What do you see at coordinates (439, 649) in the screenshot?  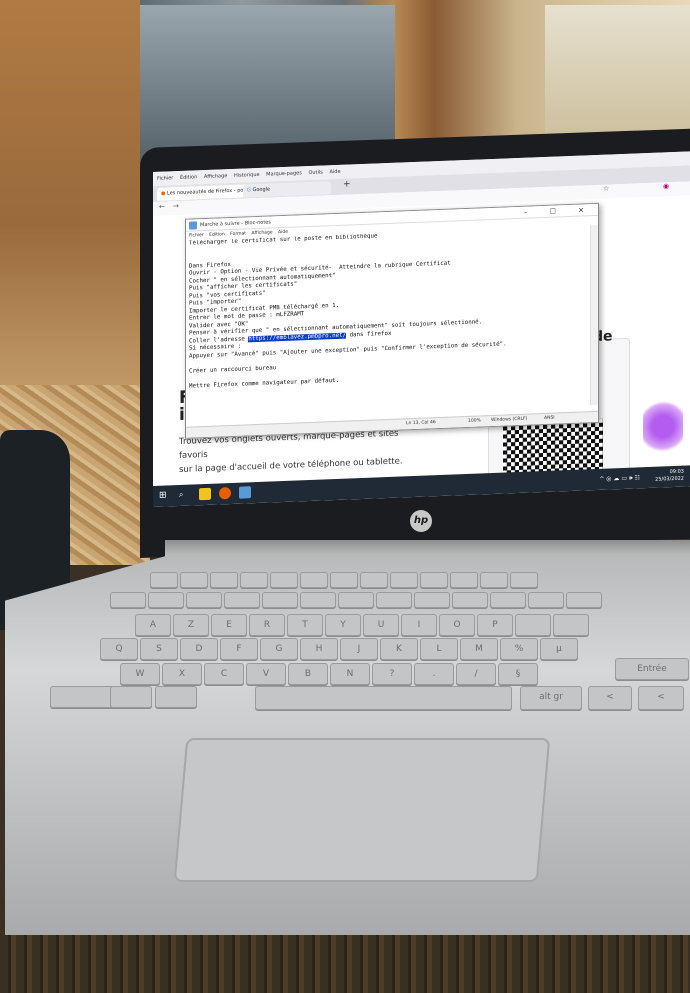 I see `keyboard-key: L` at bounding box center [439, 649].